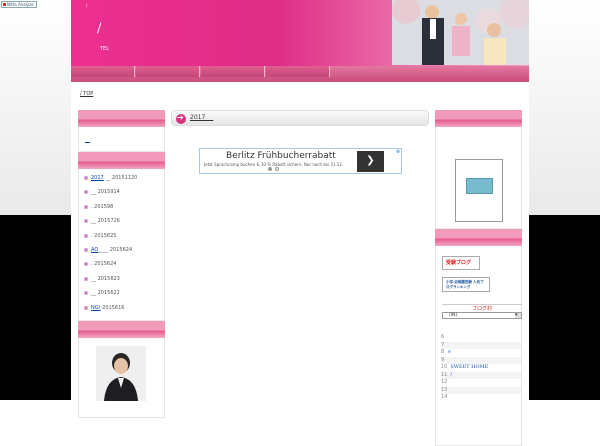  What do you see at coordinates (201, 117) in the screenshot?
I see `post-title-link: 2017 __` at bounding box center [201, 117].